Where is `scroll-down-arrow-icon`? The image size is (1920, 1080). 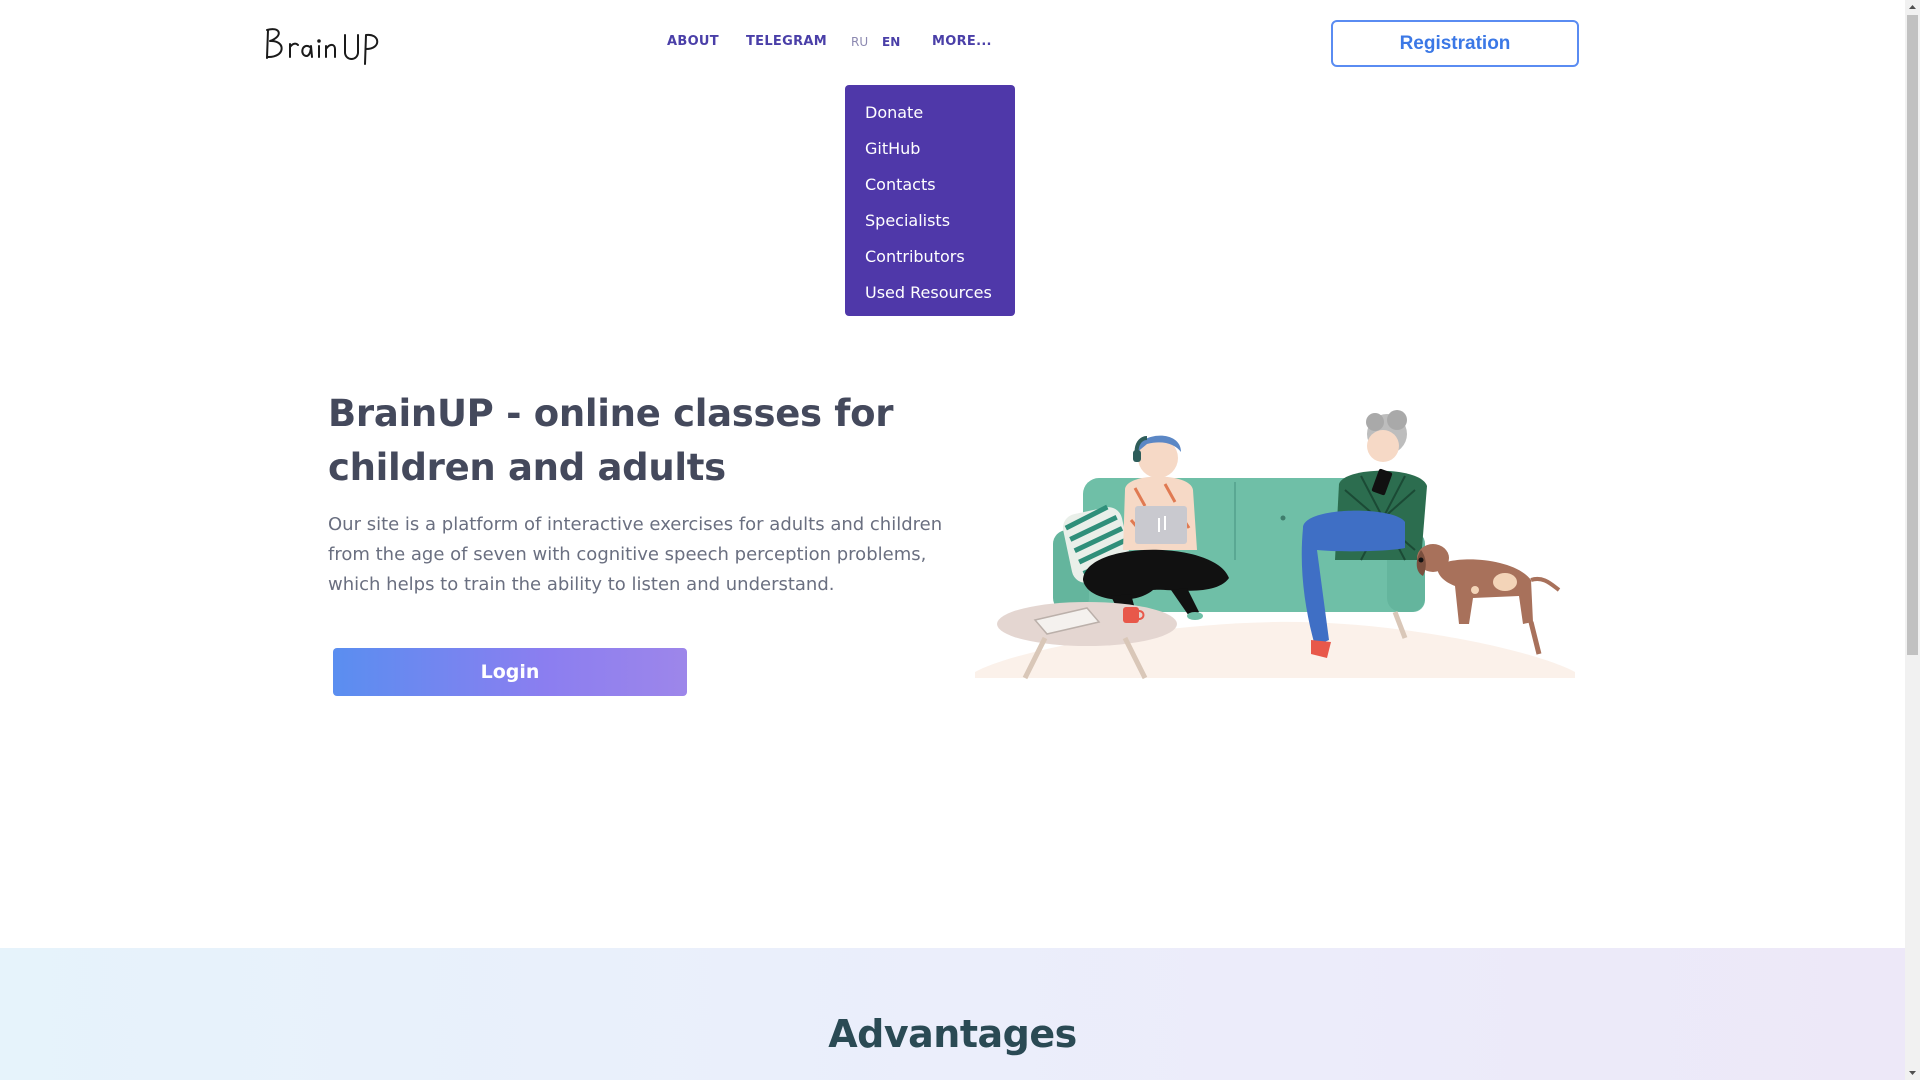
scroll-down-arrow-icon is located at coordinates (1912, 1072).